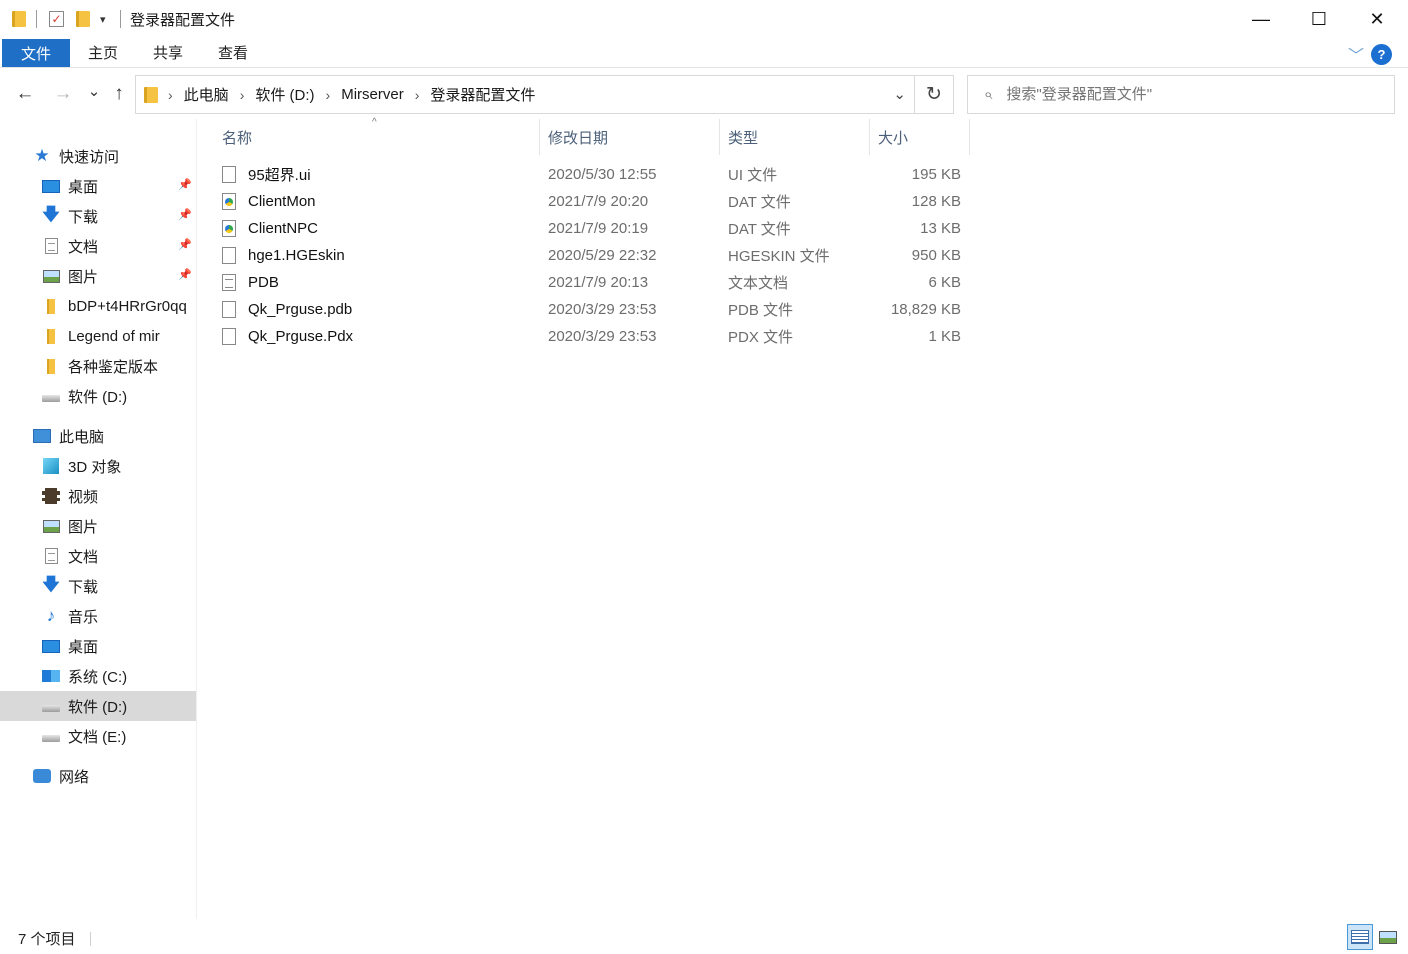 The height and width of the screenshot is (954, 1408). Describe the element at coordinates (98, 216) in the screenshot. I see `sidebar-item-downloads: 🡇 下载 📌` at that location.